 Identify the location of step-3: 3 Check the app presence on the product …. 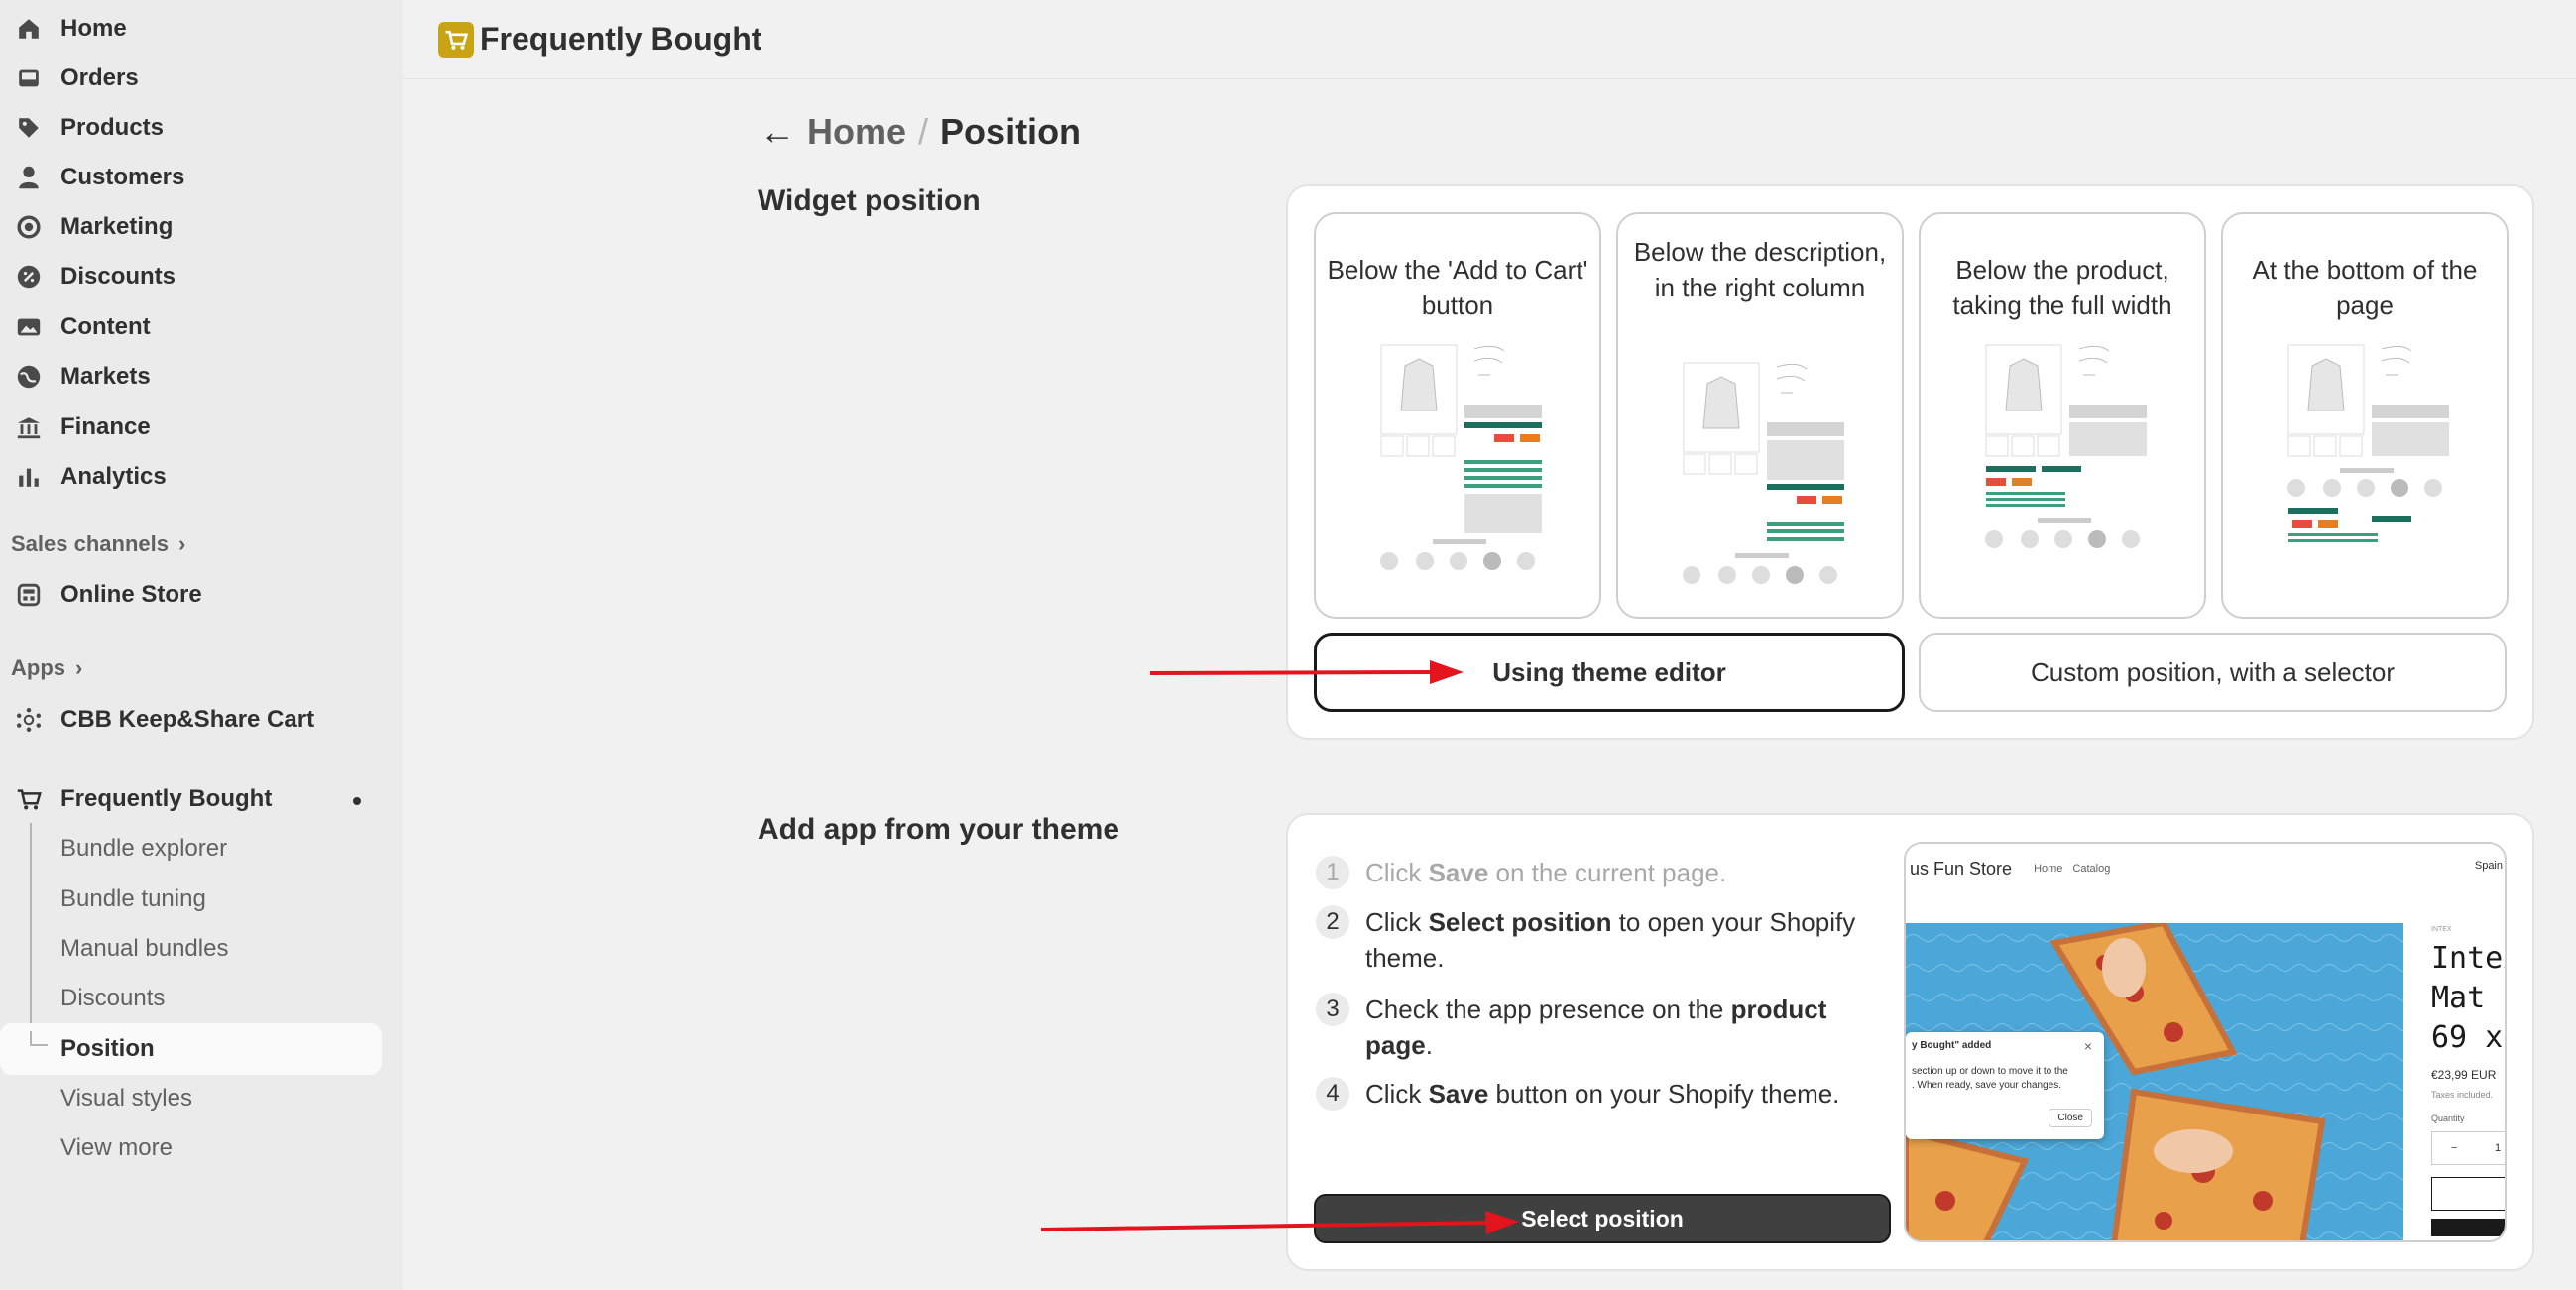
(1593, 1028).